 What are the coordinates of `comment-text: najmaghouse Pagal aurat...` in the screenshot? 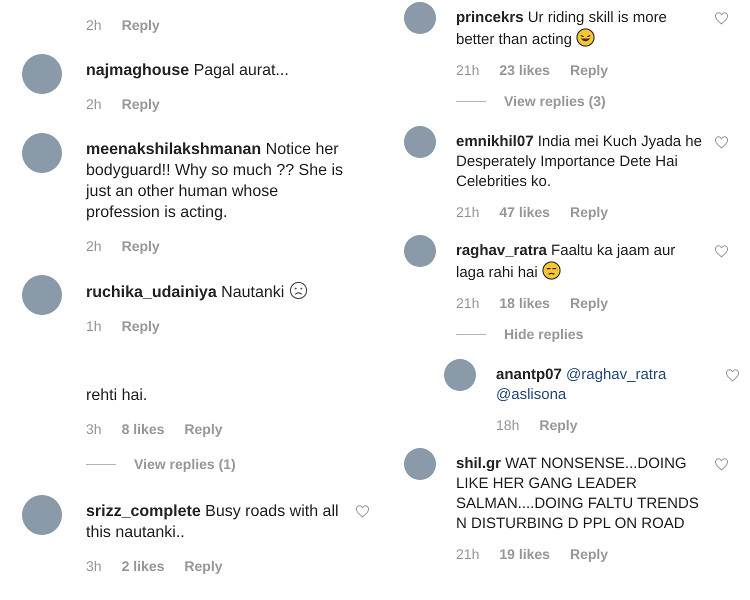 It's located at (188, 71).